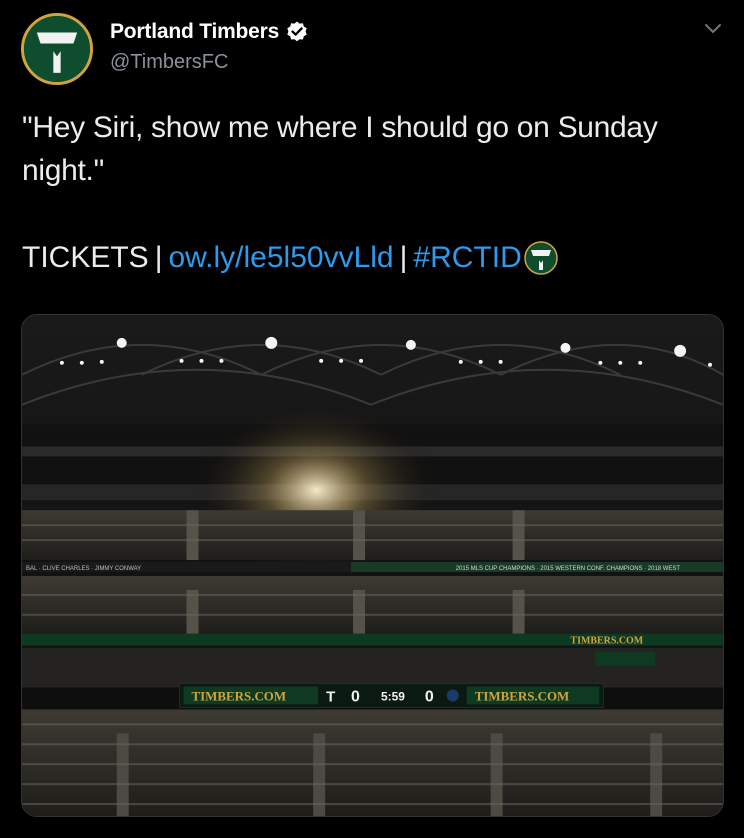 This screenshot has width=744, height=838. Describe the element at coordinates (429, 696) in the screenshot. I see `away-score: 0` at that location.